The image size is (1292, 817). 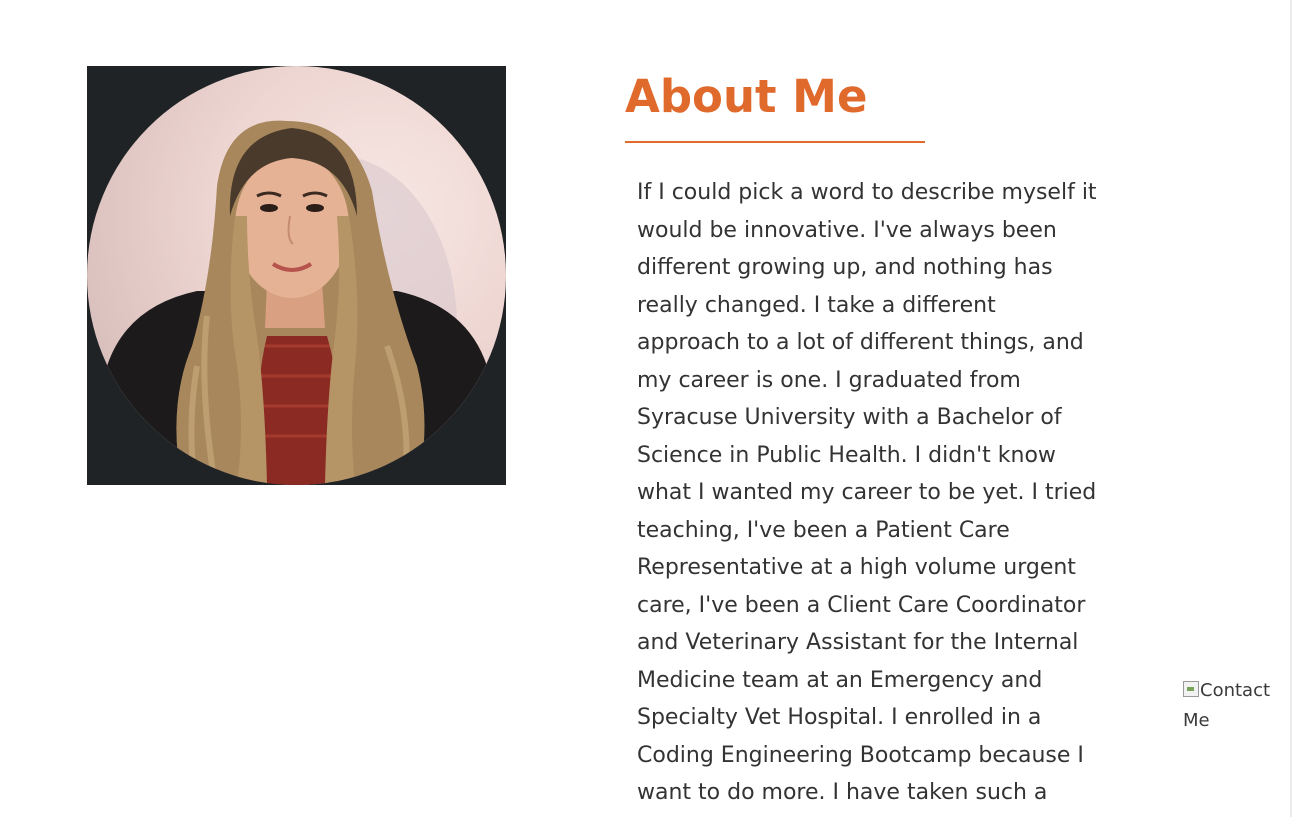 I want to click on title-underline, so click(x=775, y=142).